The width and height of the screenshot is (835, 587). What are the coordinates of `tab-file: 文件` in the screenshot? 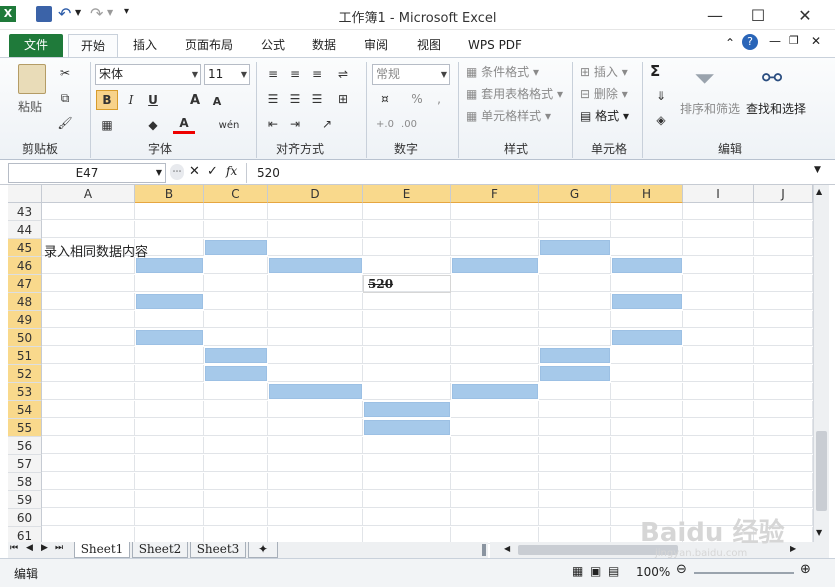 It's located at (36, 45).